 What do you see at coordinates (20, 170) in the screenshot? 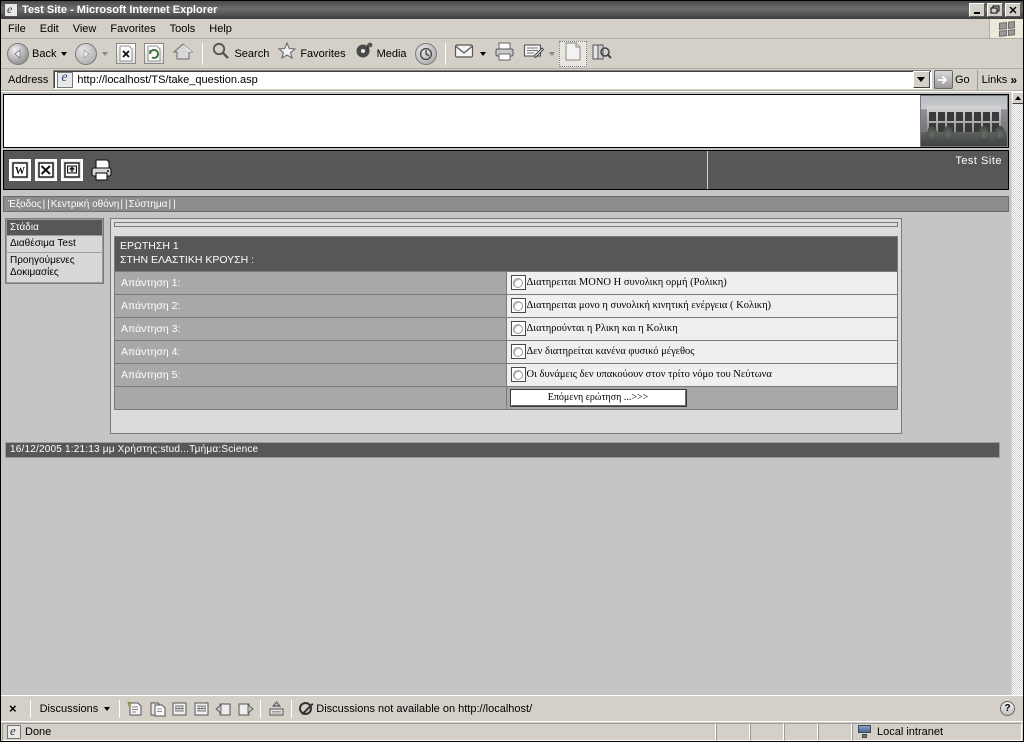
I see `word-icon: W` at bounding box center [20, 170].